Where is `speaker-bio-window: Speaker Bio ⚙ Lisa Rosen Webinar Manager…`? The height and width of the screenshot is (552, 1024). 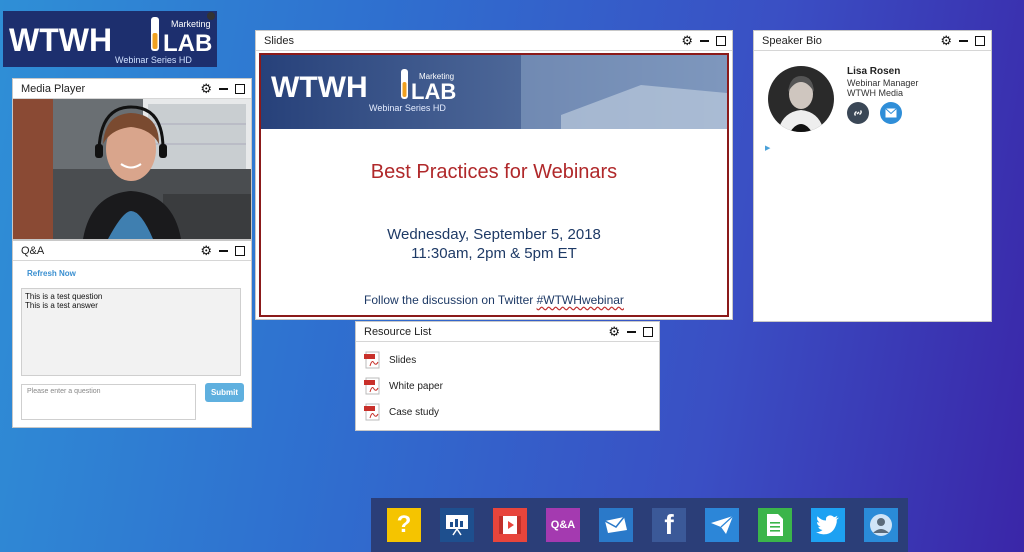
speaker-bio-window: Speaker Bio ⚙ Lisa Rosen Webinar Manager… is located at coordinates (872, 176).